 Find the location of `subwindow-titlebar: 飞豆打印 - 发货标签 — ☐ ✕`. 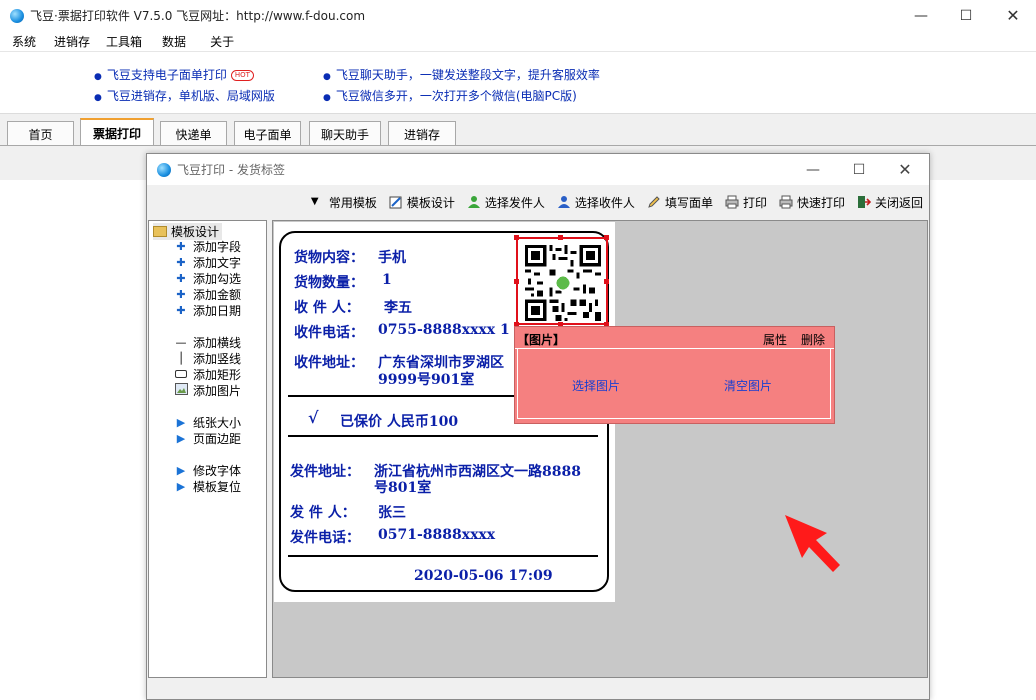

subwindow-titlebar: 飞豆打印 - 发货标签 — ☐ ✕ is located at coordinates (538, 169).